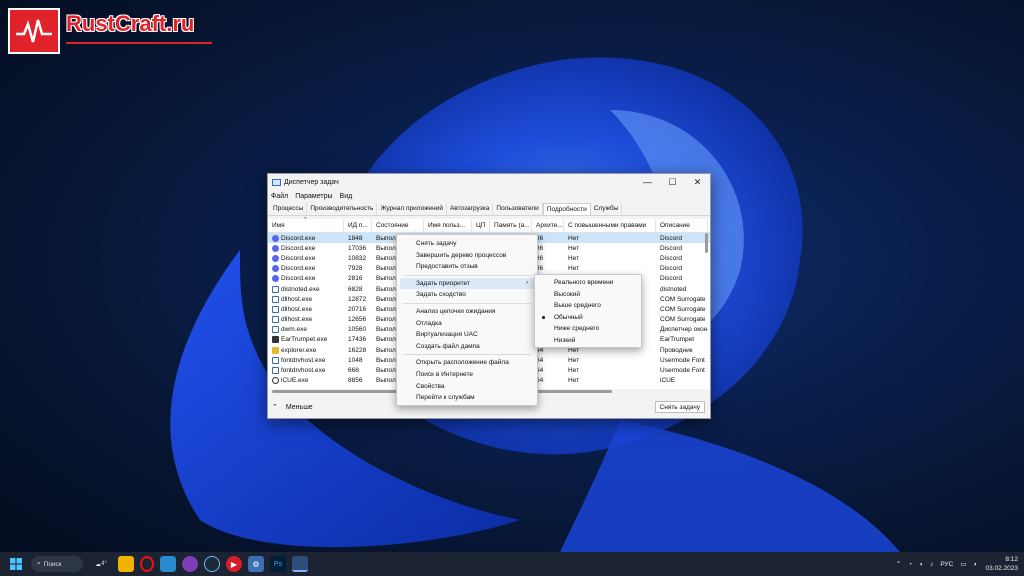 The height and width of the screenshot is (576, 1024). I want to click on media-player-icon: ▶, so click(234, 564).